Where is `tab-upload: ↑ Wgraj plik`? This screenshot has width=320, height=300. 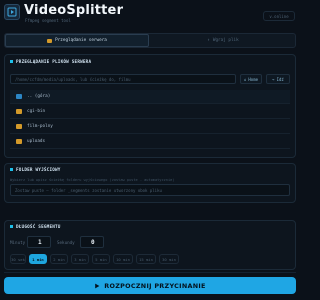 tab-upload: ↑ Wgraj plik is located at coordinates (223, 40).